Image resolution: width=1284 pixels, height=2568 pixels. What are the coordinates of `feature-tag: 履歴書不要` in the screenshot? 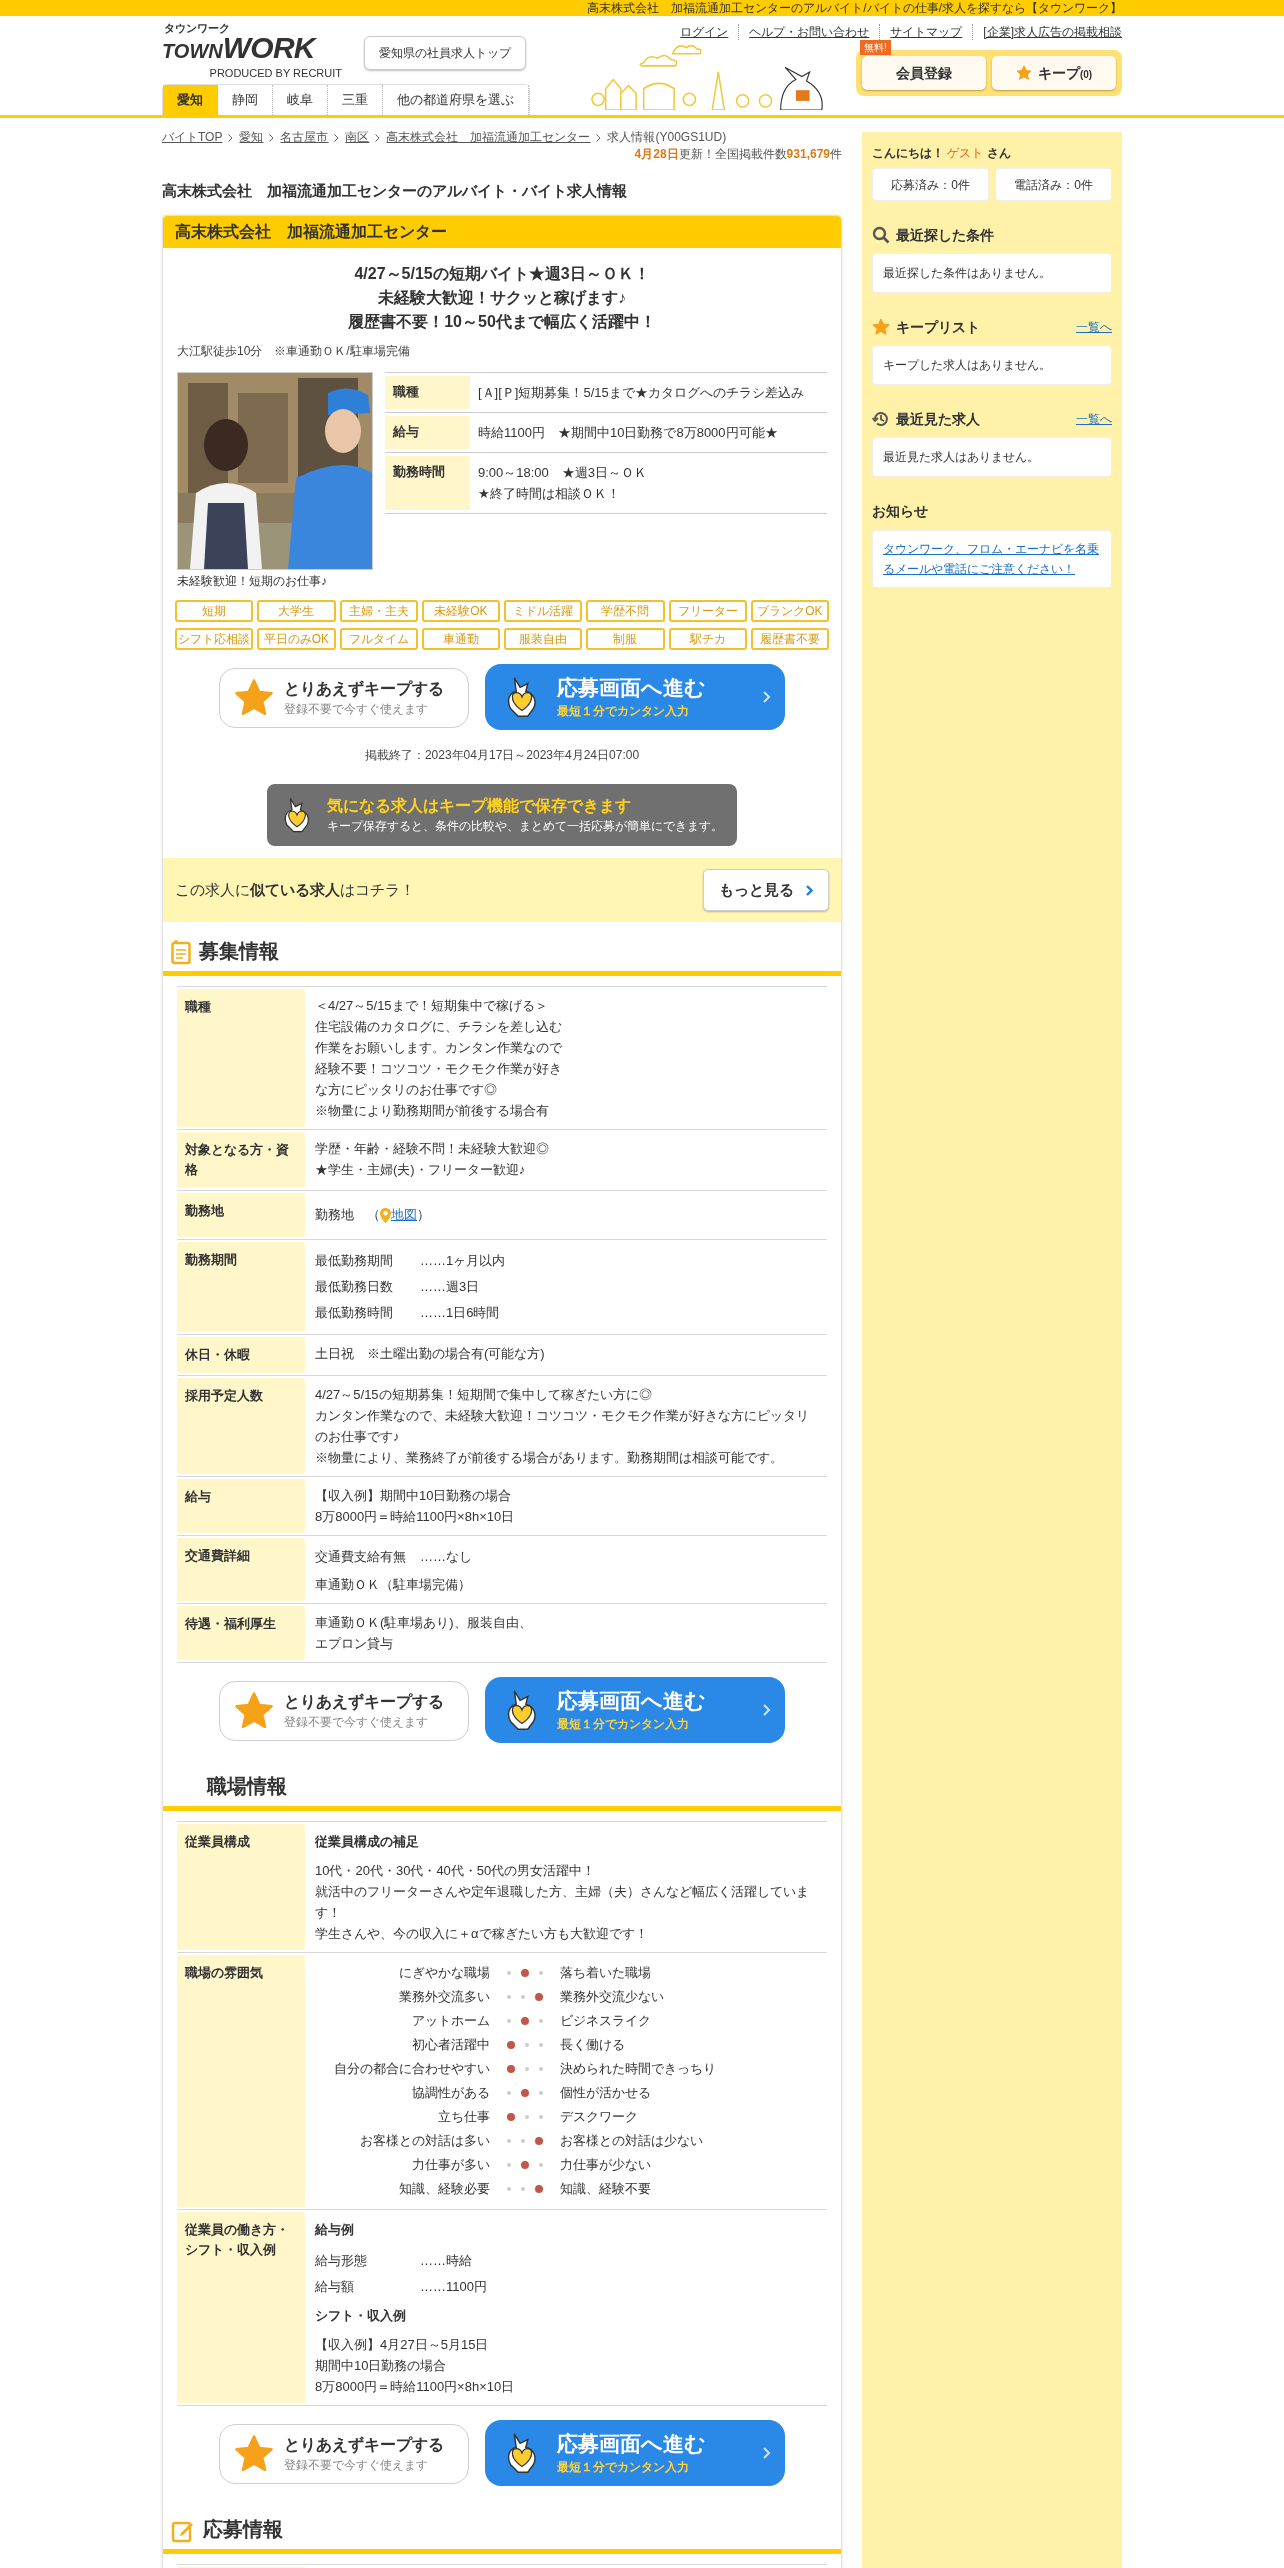 It's located at (789, 639).